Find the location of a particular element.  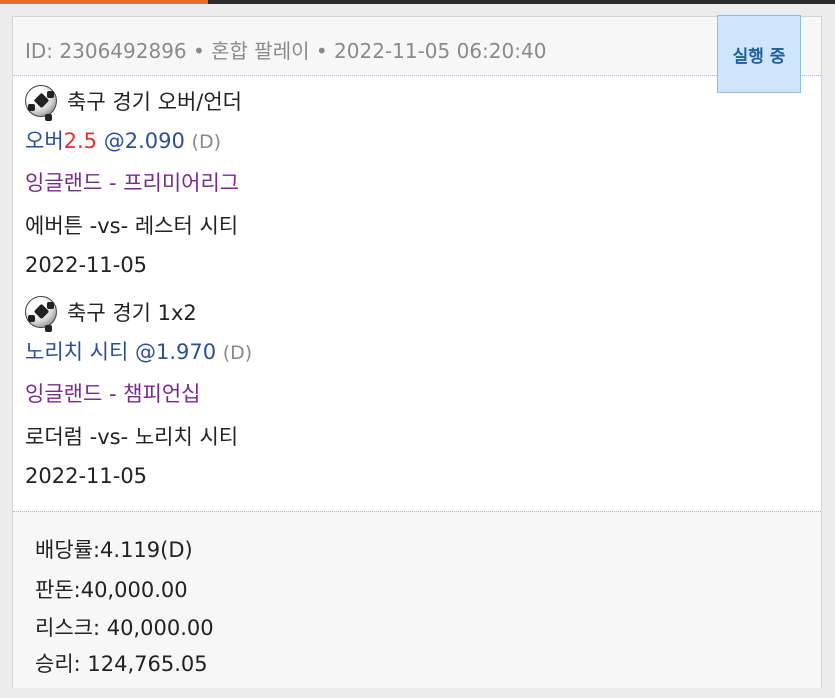

active-tab-indicator is located at coordinates (104, 2).